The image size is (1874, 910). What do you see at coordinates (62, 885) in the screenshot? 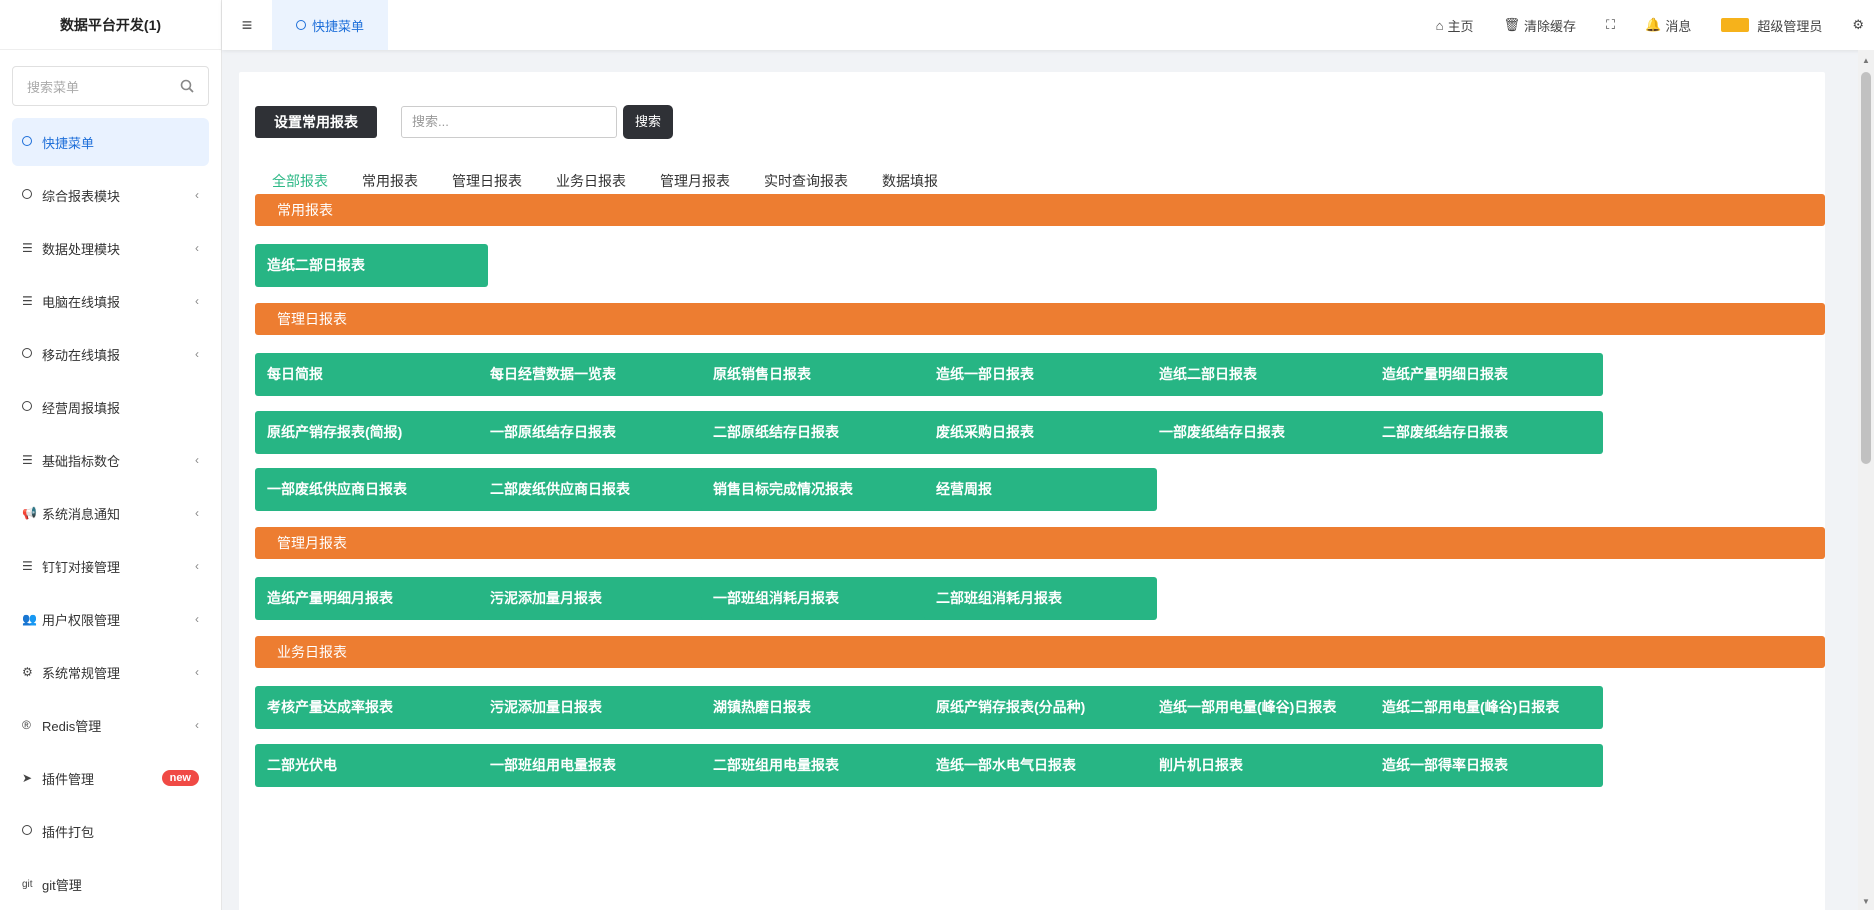
I see `sidebar-item-label: git管理` at bounding box center [62, 885].